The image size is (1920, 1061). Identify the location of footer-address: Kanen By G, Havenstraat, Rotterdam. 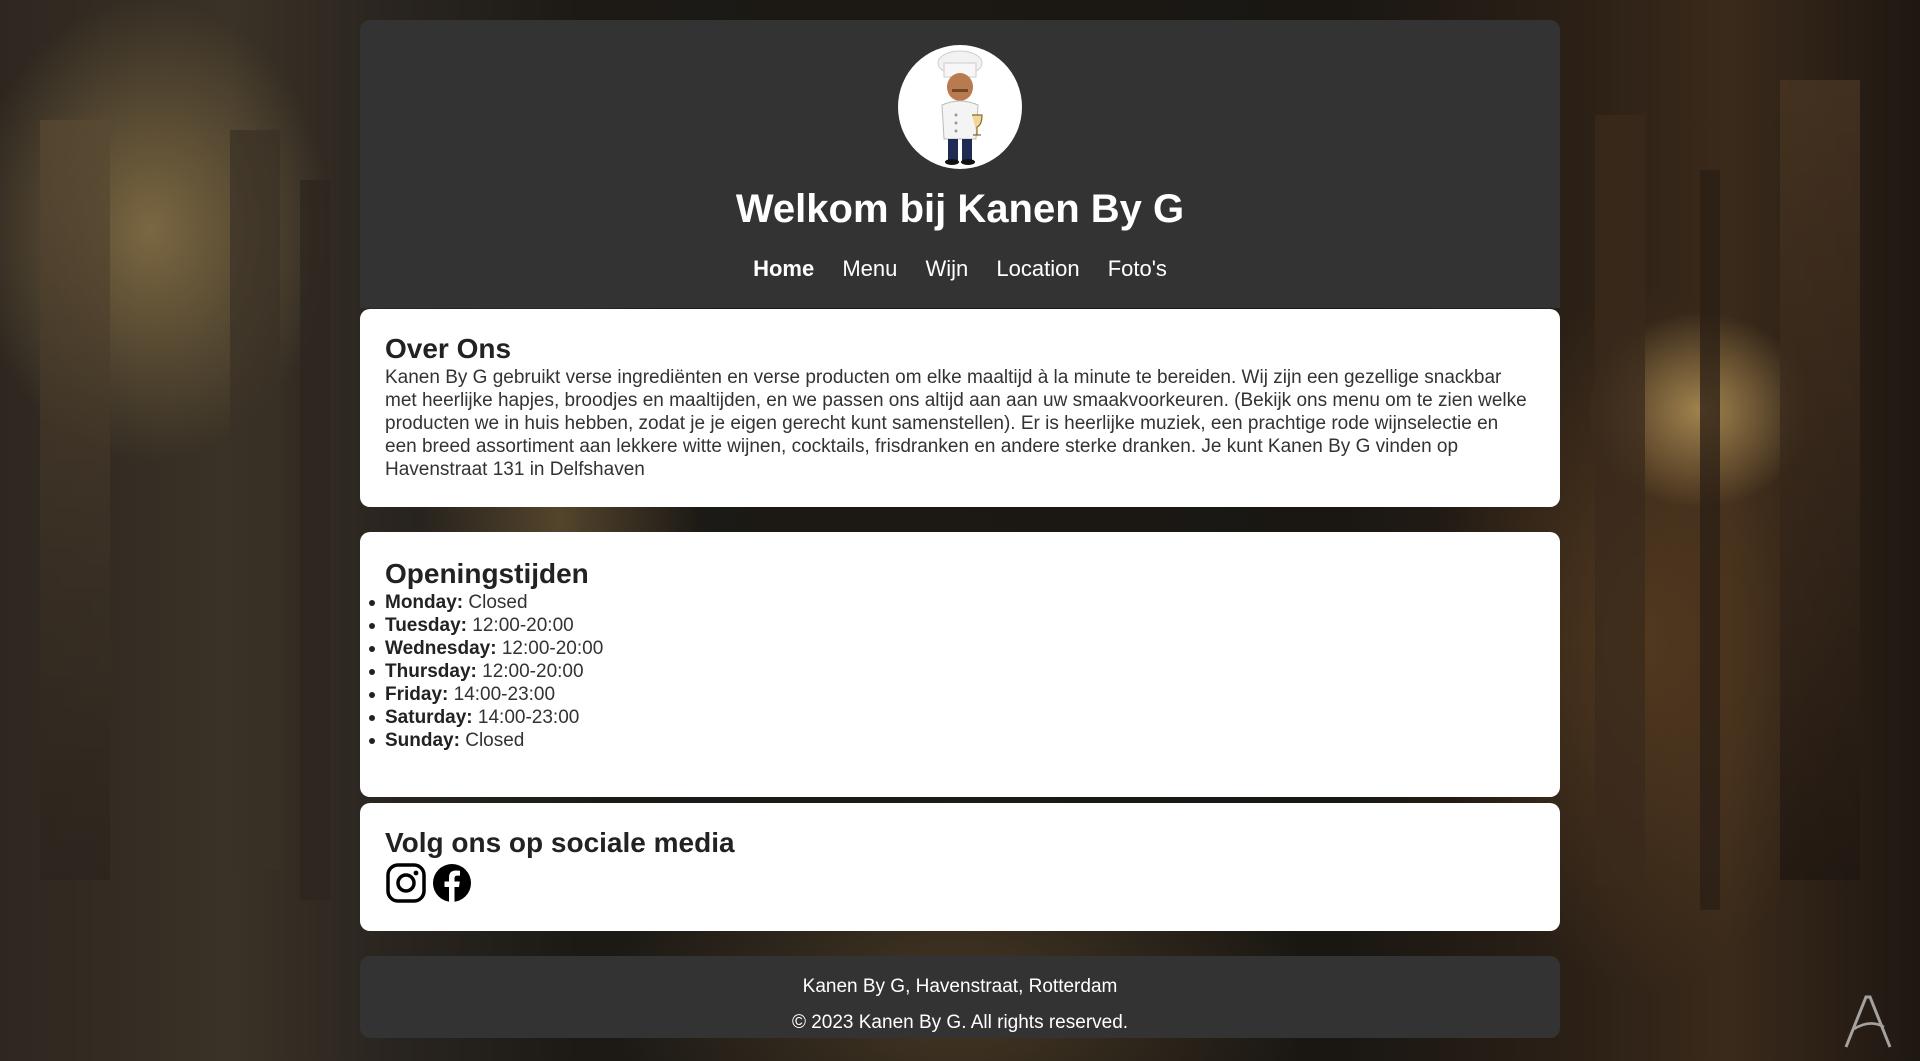
(960, 986).